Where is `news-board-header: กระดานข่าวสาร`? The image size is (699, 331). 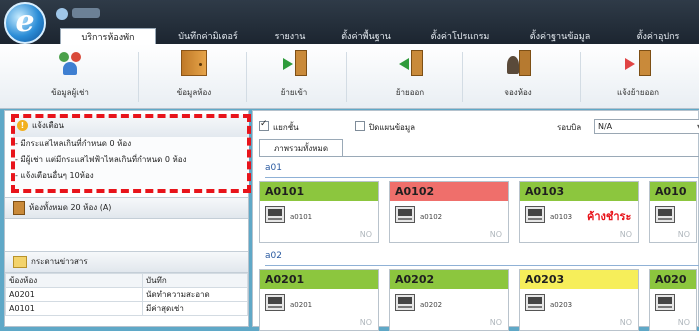 news-board-header: กระดานข่าวสาร is located at coordinates (126, 262).